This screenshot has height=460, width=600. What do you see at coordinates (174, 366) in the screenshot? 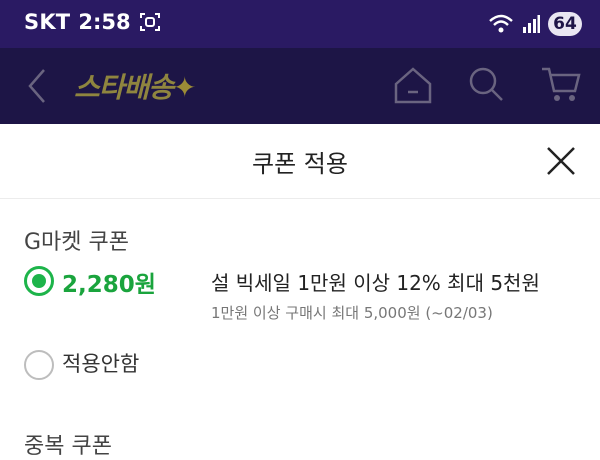
I see `no-apply-option: 적용안함` at bounding box center [174, 366].